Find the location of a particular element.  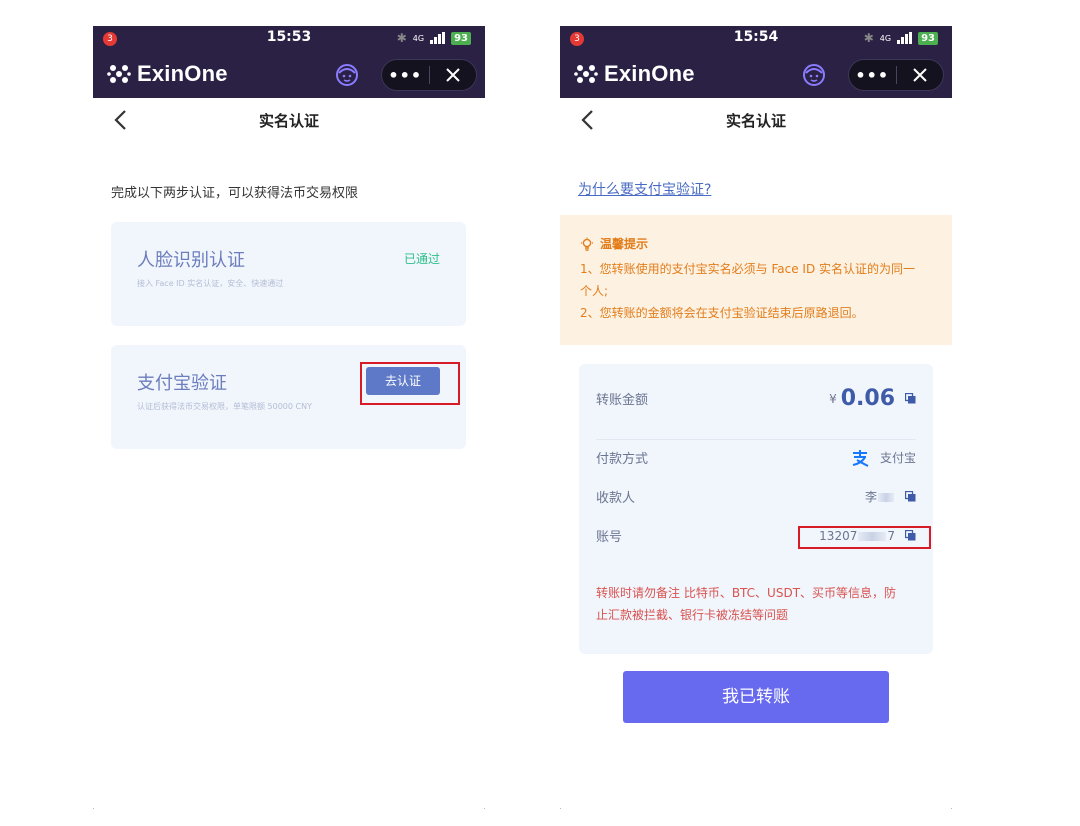

face-id-card: 人脸识别认证 接入 Face ID 实名认证，安全、快速通过 已通过 is located at coordinates (288, 274).